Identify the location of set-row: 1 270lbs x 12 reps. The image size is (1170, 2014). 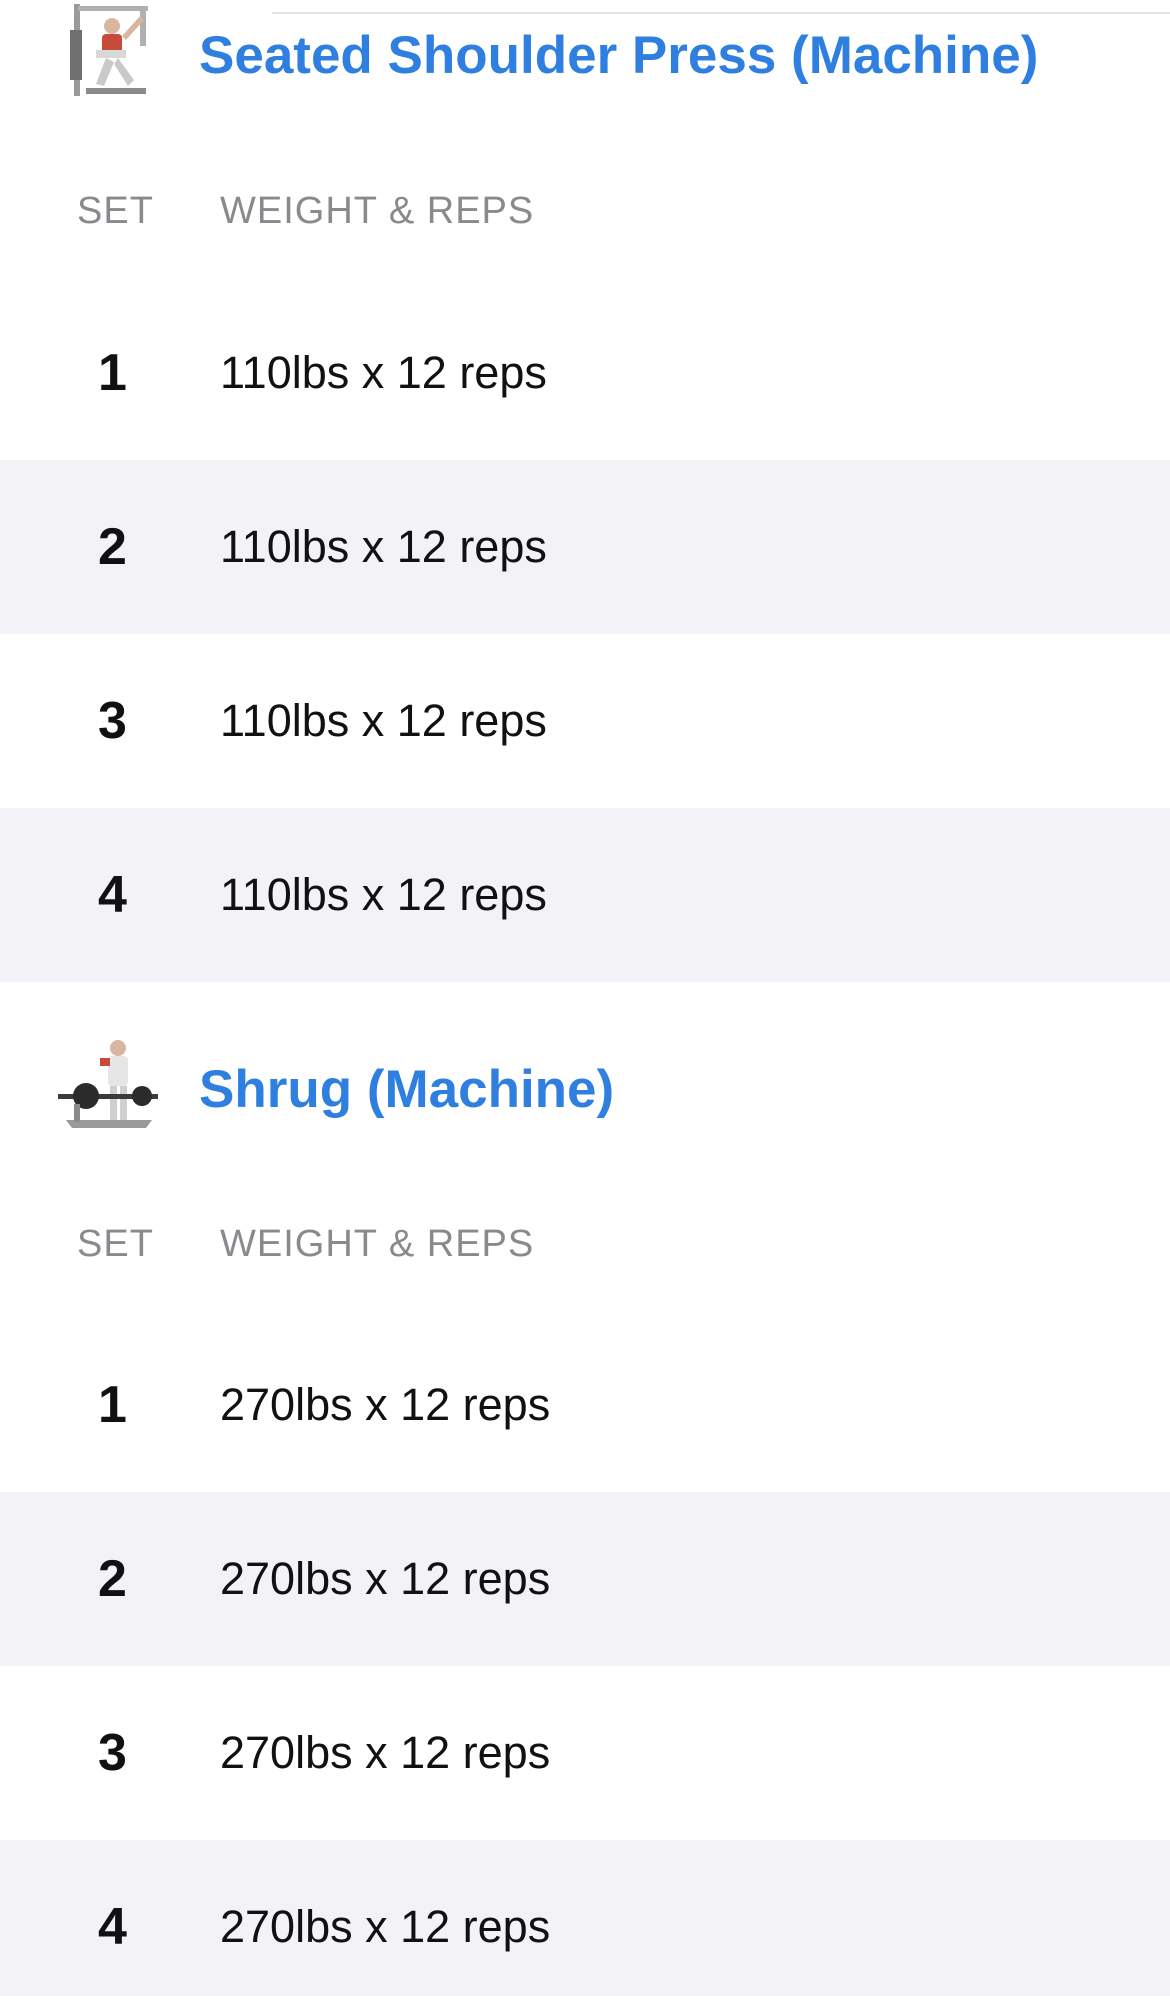
(585, 1405).